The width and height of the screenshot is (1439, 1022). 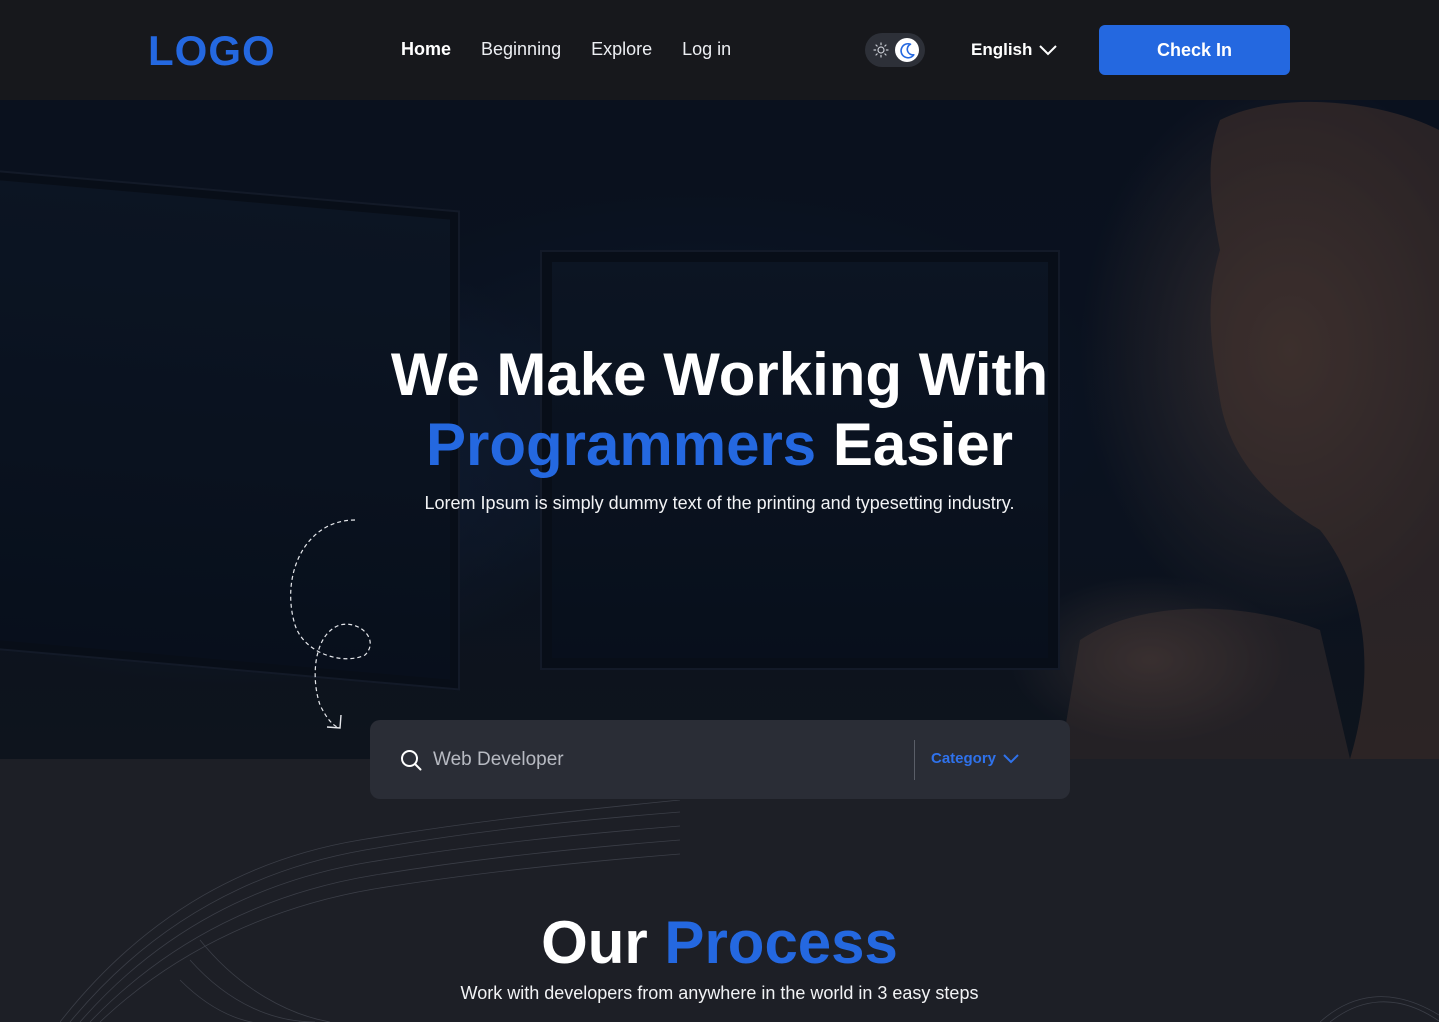 I want to click on hero-title-line1: We Make Working With, so click(x=719, y=374).